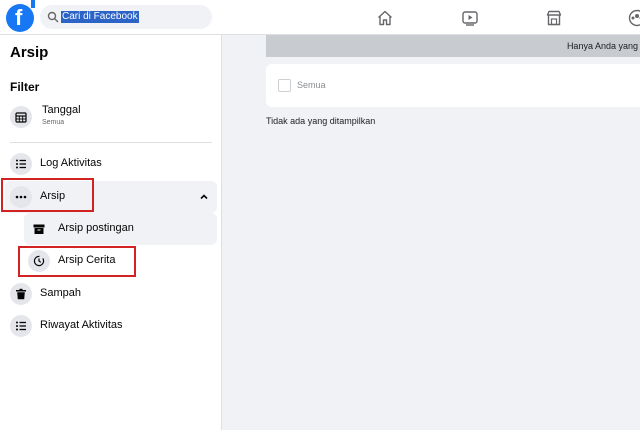  What do you see at coordinates (39, 229) in the screenshot?
I see `archive-icon` at bounding box center [39, 229].